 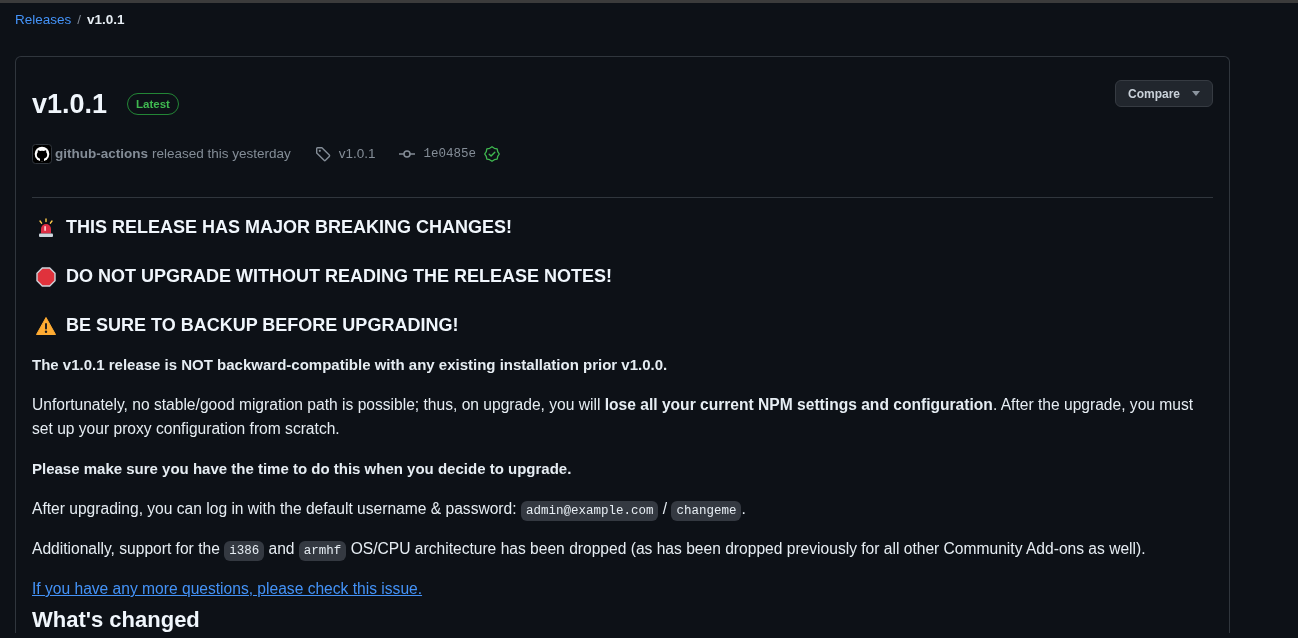 What do you see at coordinates (289, 227) in the screenshot?
I see `alert-heading: THIS RELEASE HAS MAJOR BREAKING CHANGES!` at bounding box center [289, 227].